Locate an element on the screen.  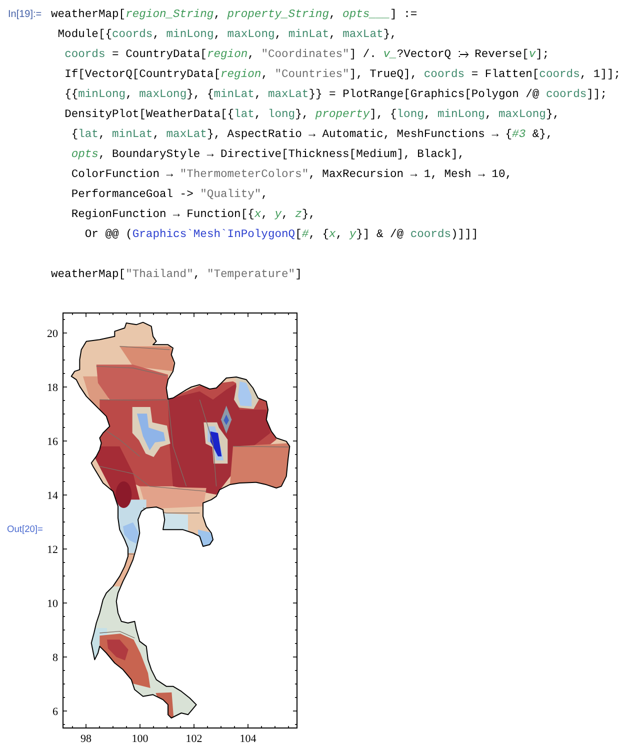
axis-tick-label: 18 is located at coordinates (52, 388).